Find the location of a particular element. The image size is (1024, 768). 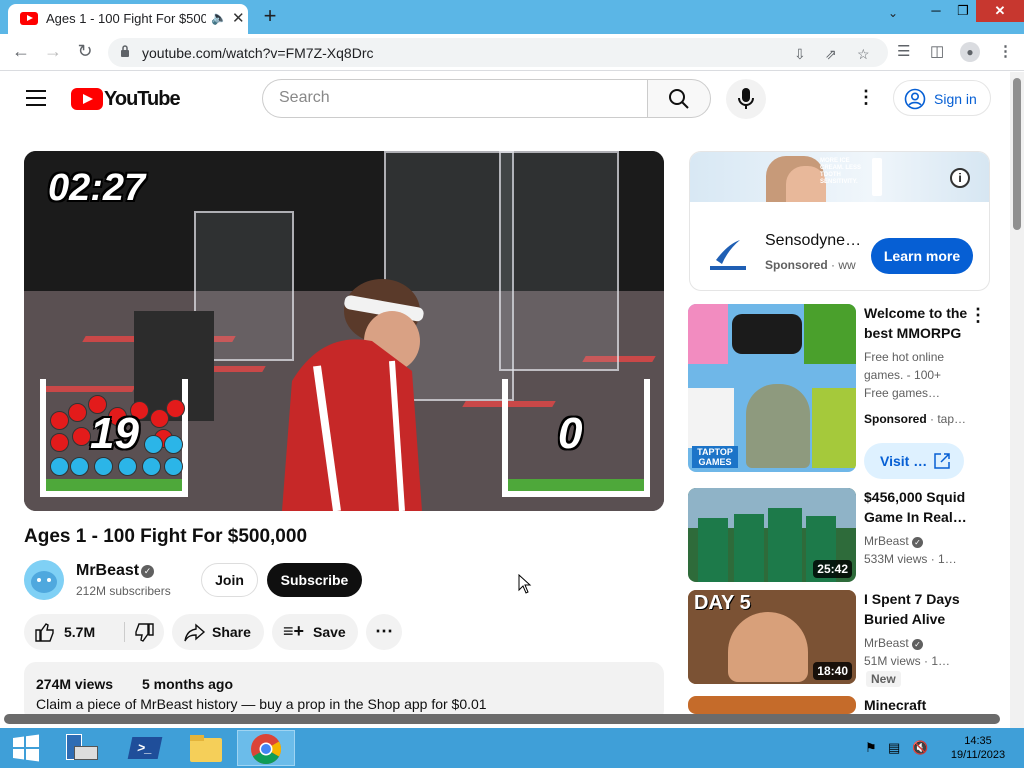

voice-search-button is located at coordinates (746, 99).